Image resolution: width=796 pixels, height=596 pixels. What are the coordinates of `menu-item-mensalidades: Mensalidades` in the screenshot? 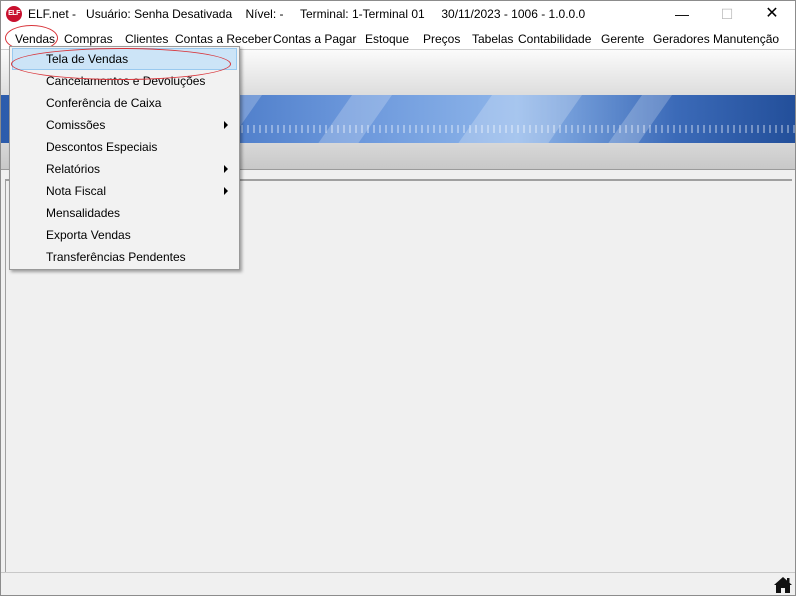 It's located at (124, 213).